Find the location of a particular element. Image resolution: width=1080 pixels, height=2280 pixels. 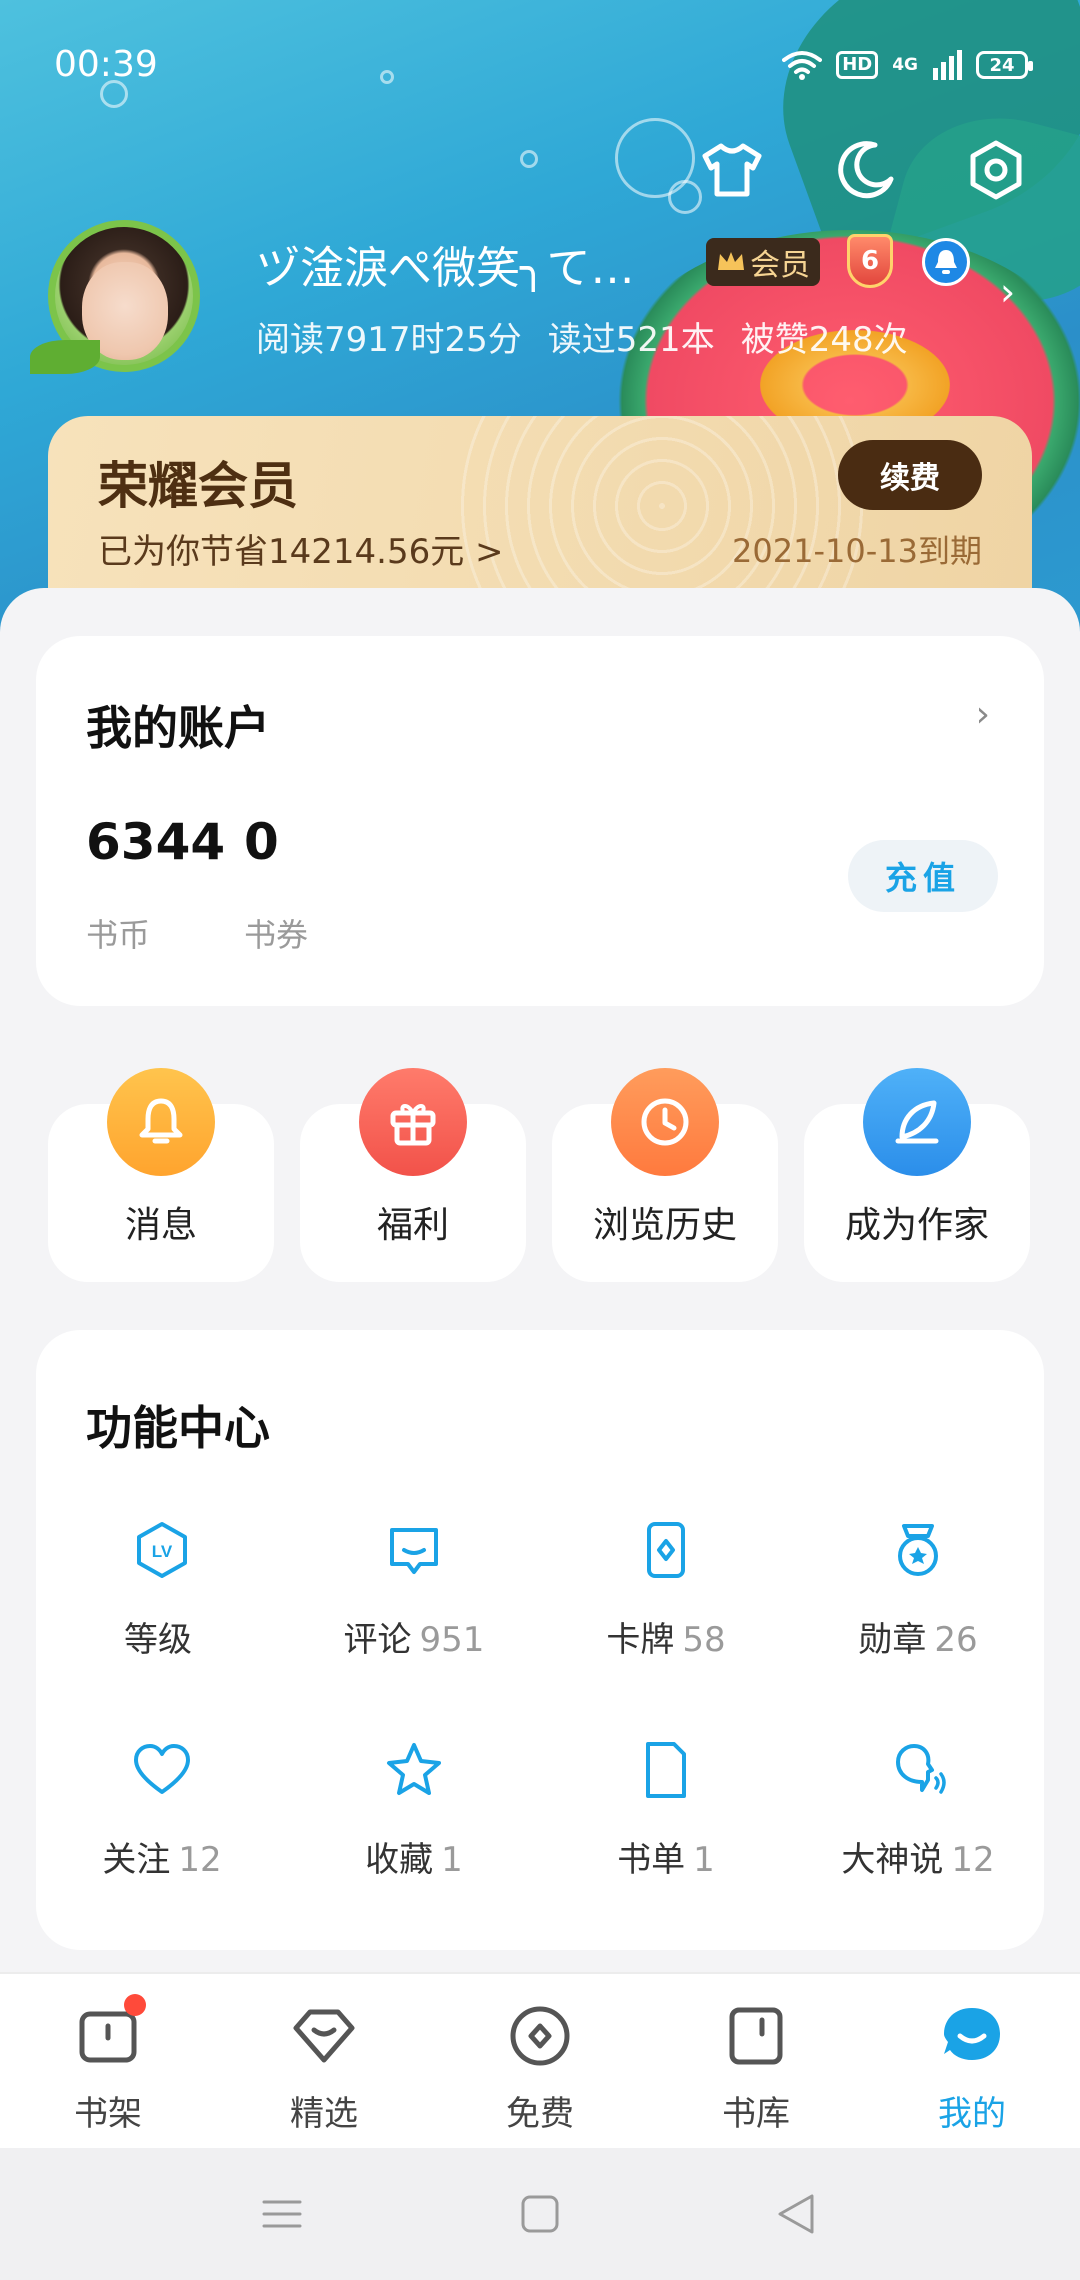

account-title: 我的账户 is located at coordinates (178, 728).